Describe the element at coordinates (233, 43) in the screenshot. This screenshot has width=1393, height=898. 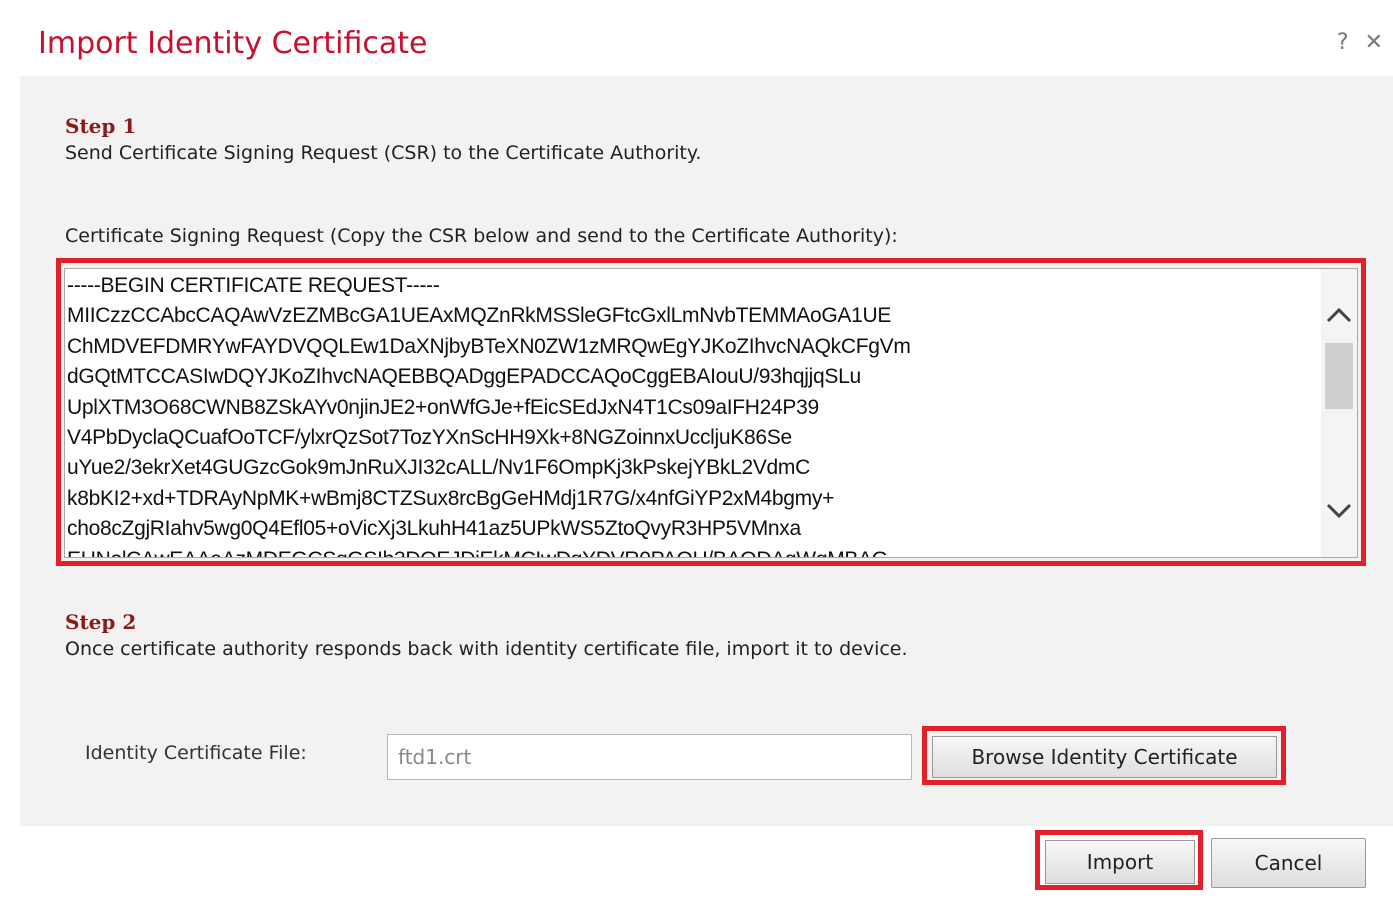
I see `dialog-title: Import Identity Certificate` at that location.